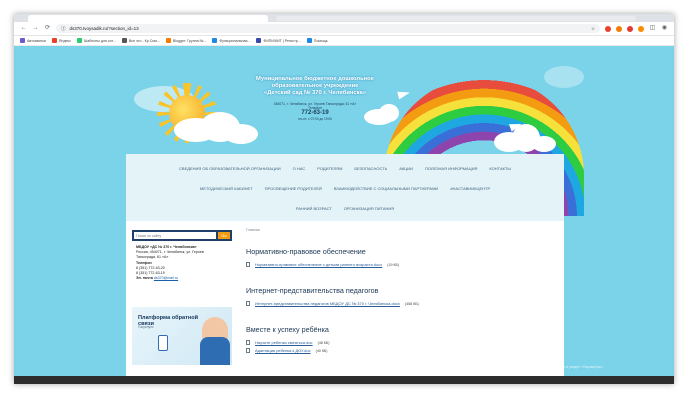 The image size is (687, 399). Describe the element at coordinates (47, 28) in the screenshot. I see `reload-icon: ⟳` at that location.